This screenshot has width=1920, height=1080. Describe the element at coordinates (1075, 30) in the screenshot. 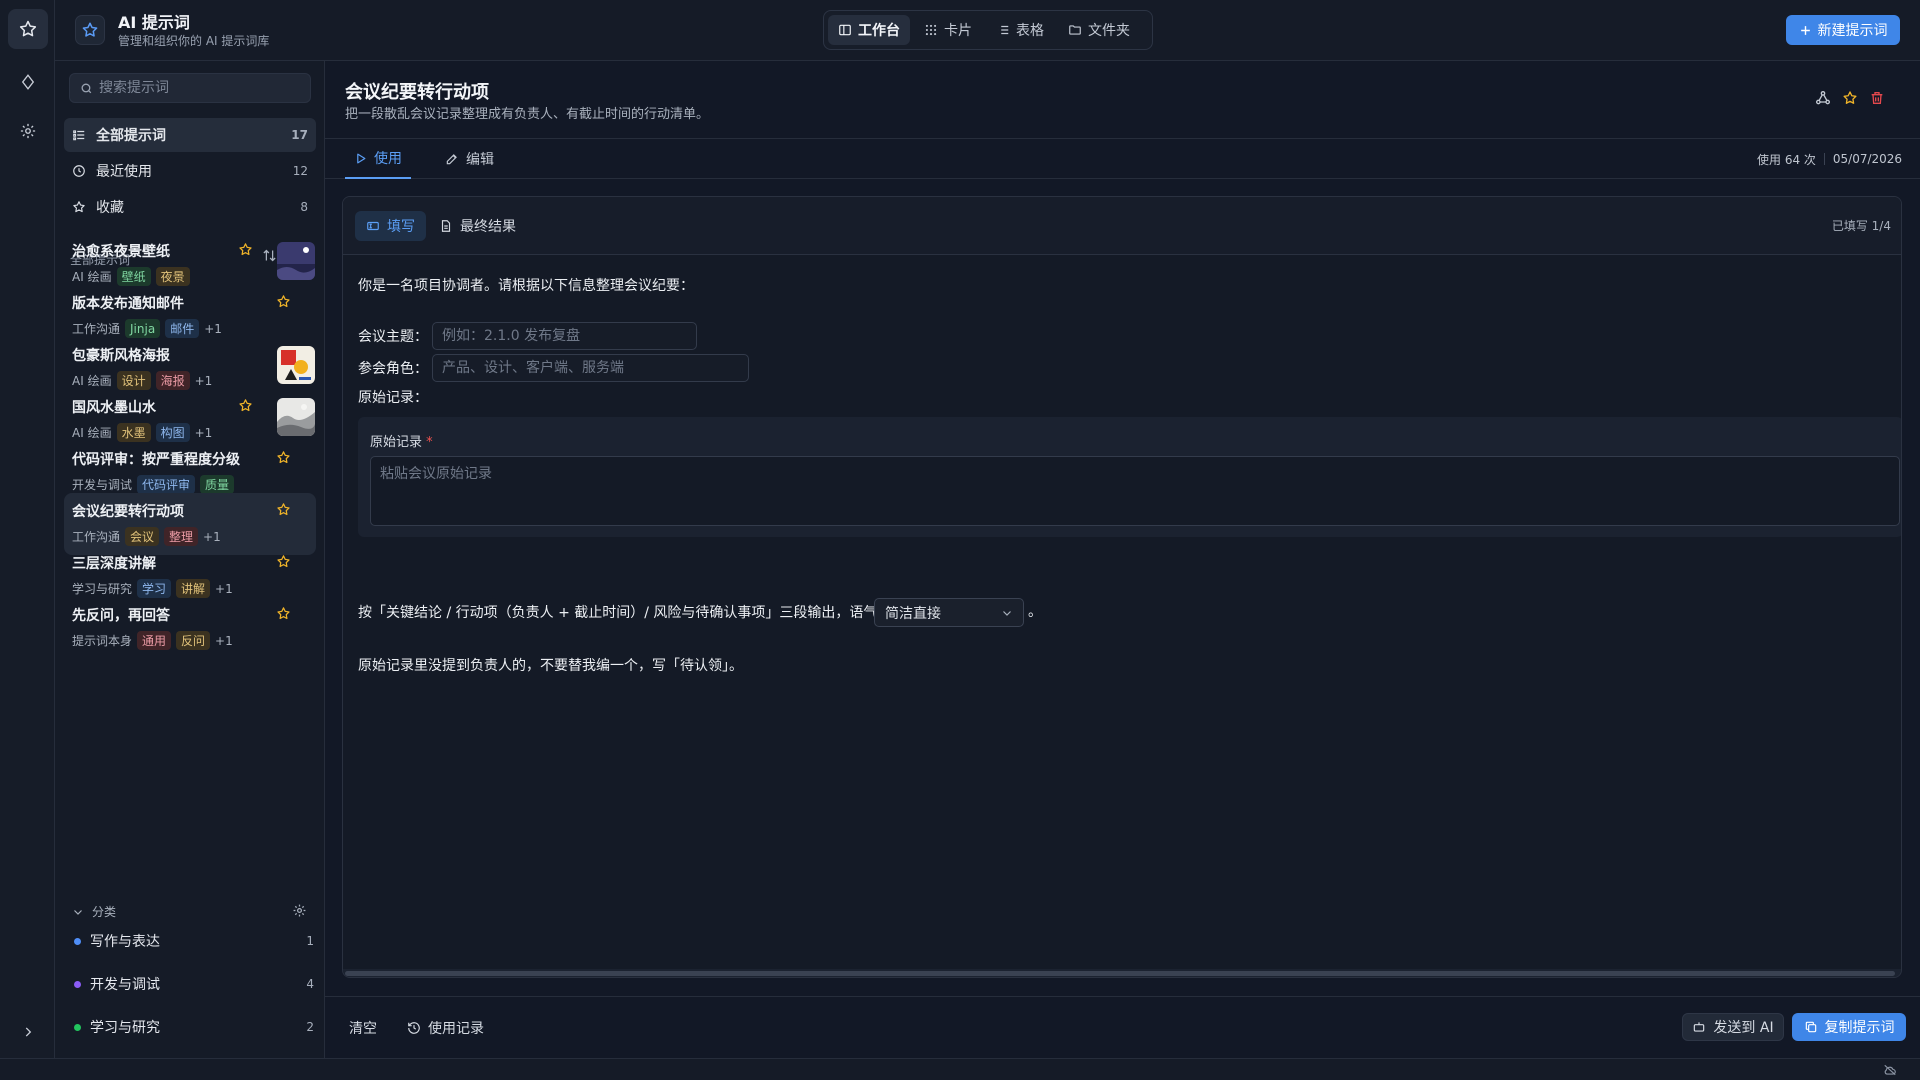

I see `folder-icon` at that location.